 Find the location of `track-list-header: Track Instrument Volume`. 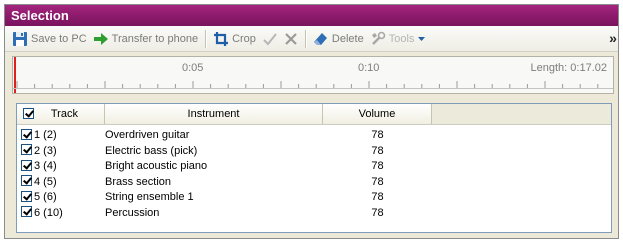

track-list-header: Track Instrument Volume is located at coordinates (314, 114).